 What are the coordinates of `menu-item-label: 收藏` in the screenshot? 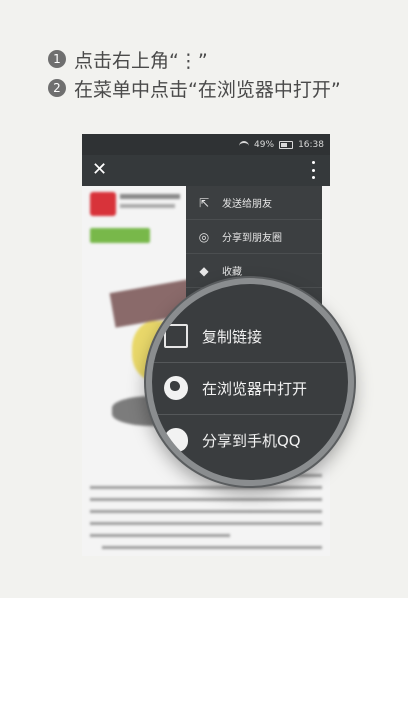 It's located at (232, 272).